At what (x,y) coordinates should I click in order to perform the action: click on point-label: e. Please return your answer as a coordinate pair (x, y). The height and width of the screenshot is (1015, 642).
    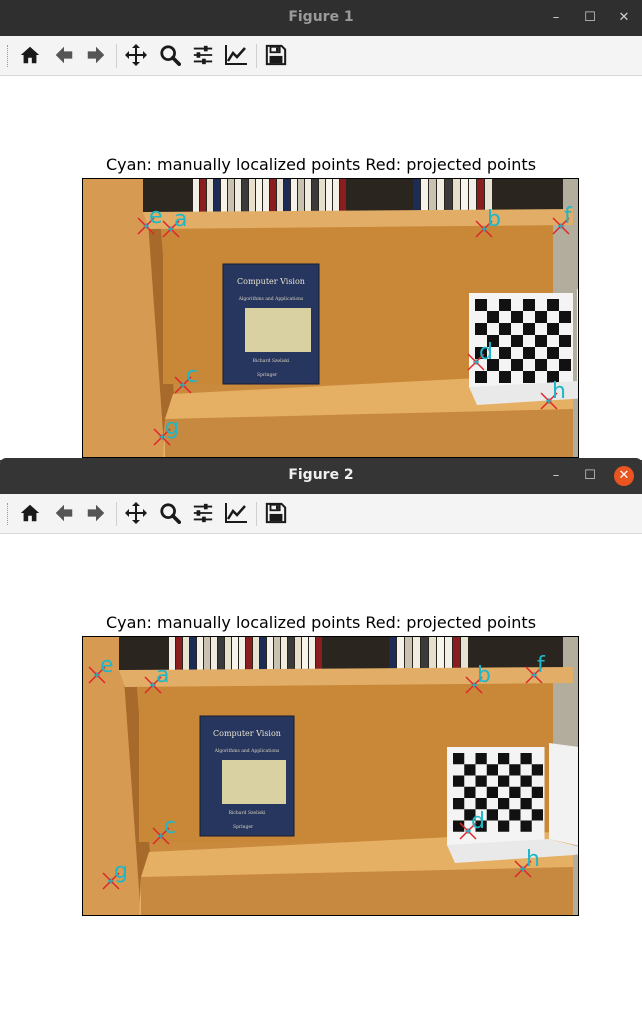
    Looking at the image, I should click on (156, 216).